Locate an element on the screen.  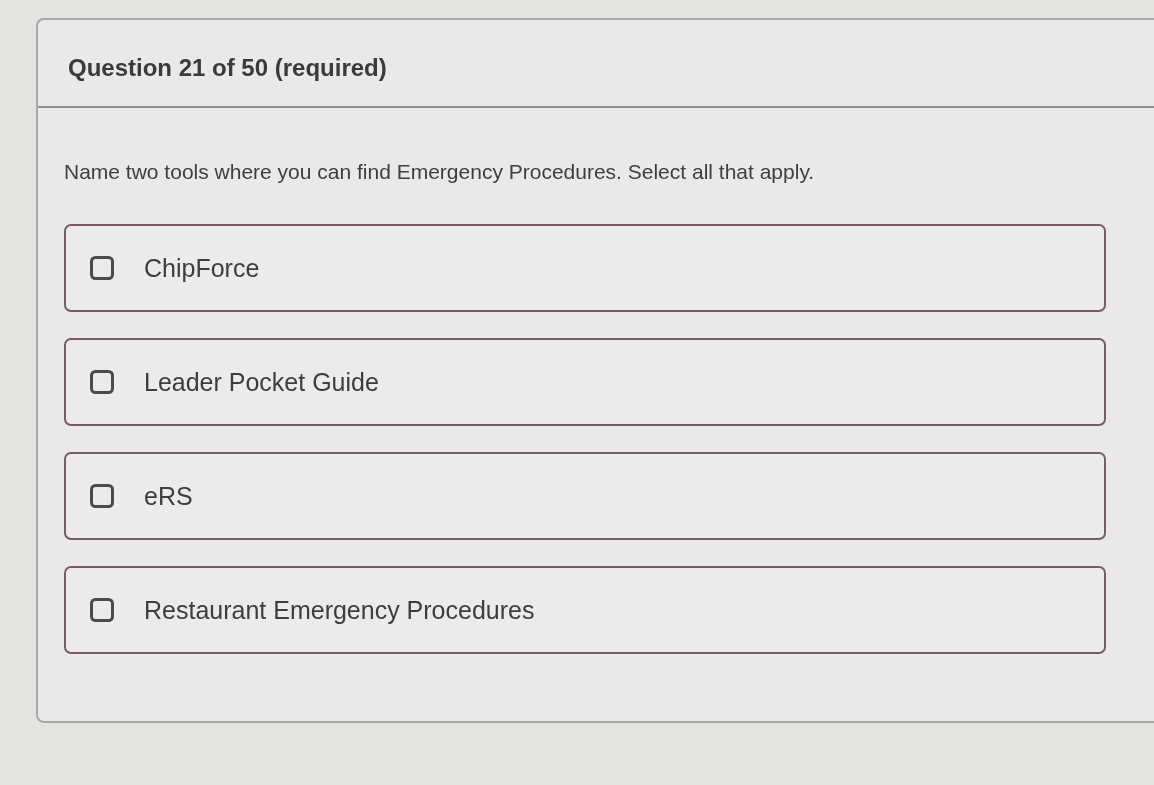
answer-option: Leader Pocket Guide is located at coordinates (585, 382).